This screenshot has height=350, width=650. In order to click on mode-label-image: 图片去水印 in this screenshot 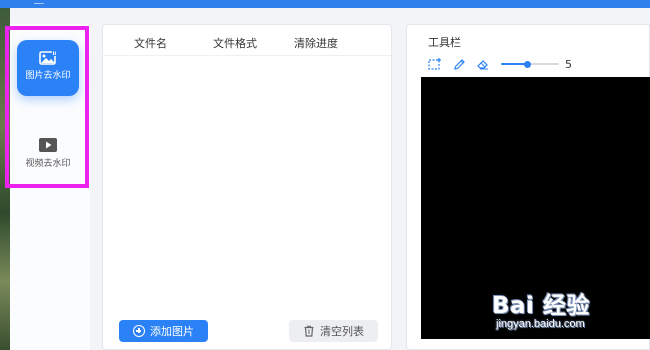, I will do `click(48, 76)`.